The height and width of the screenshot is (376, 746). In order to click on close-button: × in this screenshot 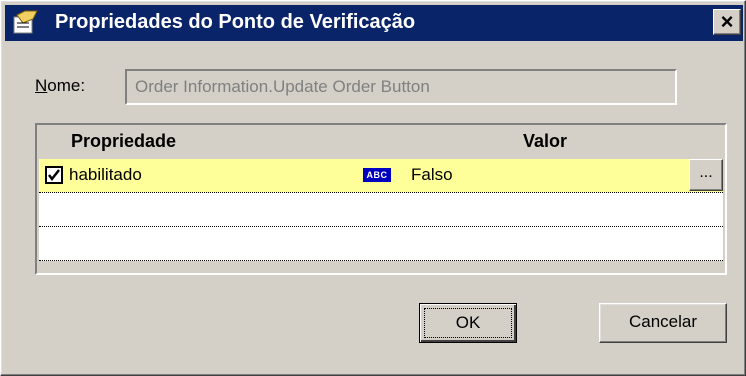, I will do `click(727, 22)`.